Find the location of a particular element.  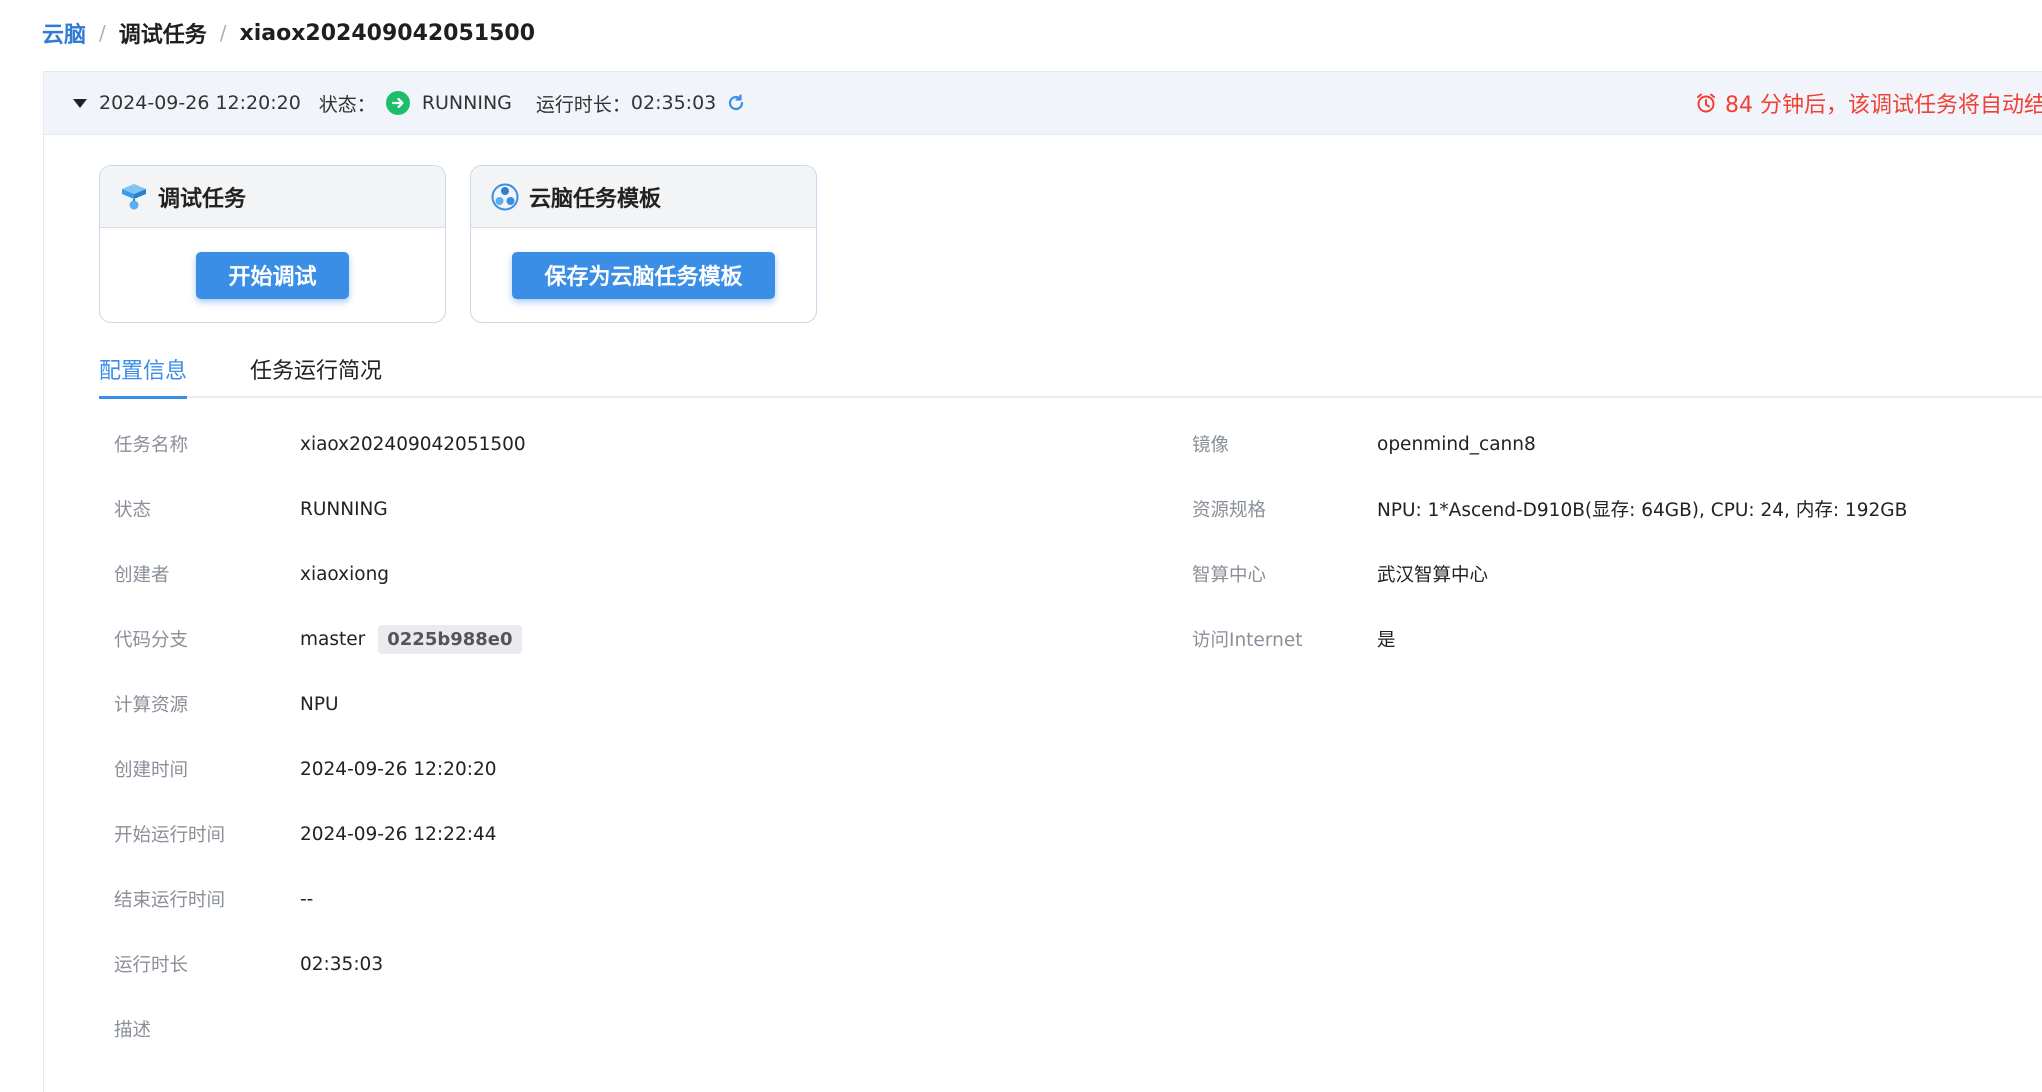

tab-run-summary: 任务运行简况 is located at coordinates (316, 374).